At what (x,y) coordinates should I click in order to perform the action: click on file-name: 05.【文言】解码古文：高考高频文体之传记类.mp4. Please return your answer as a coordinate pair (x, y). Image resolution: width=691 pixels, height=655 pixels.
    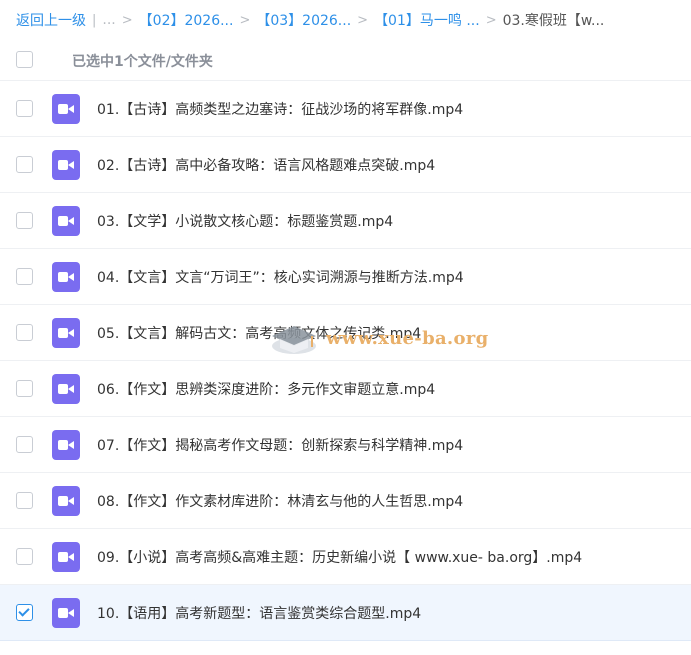
    Looking at the image, I should click on (259, 333).